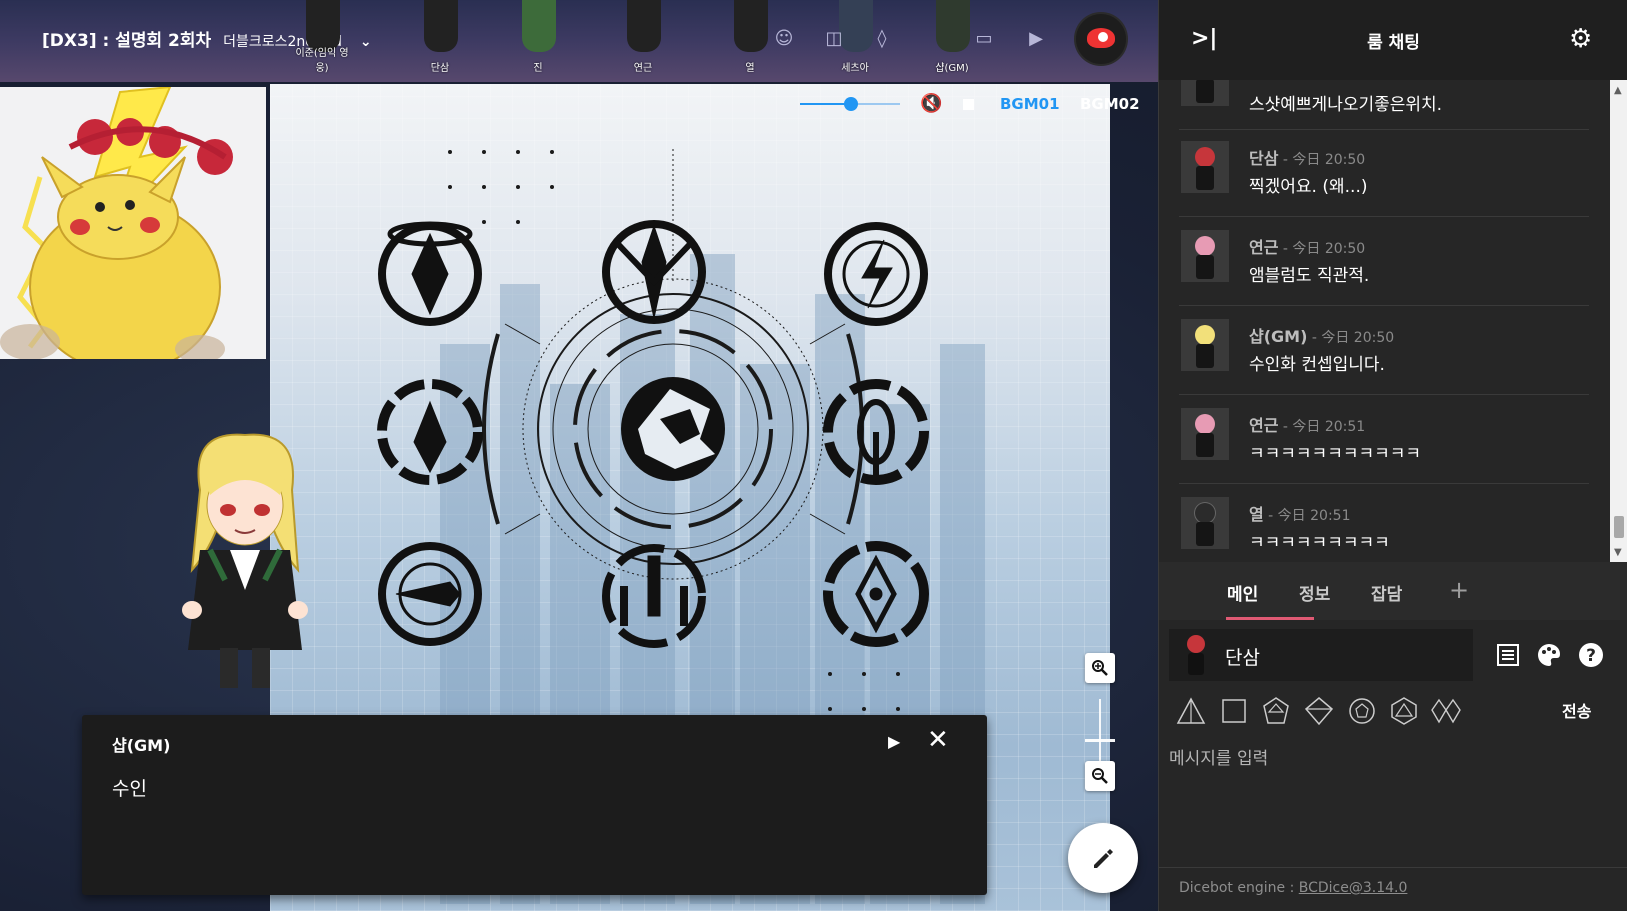 The height and width of the screenshot is (911, 1627). I want to click on add-tab-button: +, so click(1459, 590).